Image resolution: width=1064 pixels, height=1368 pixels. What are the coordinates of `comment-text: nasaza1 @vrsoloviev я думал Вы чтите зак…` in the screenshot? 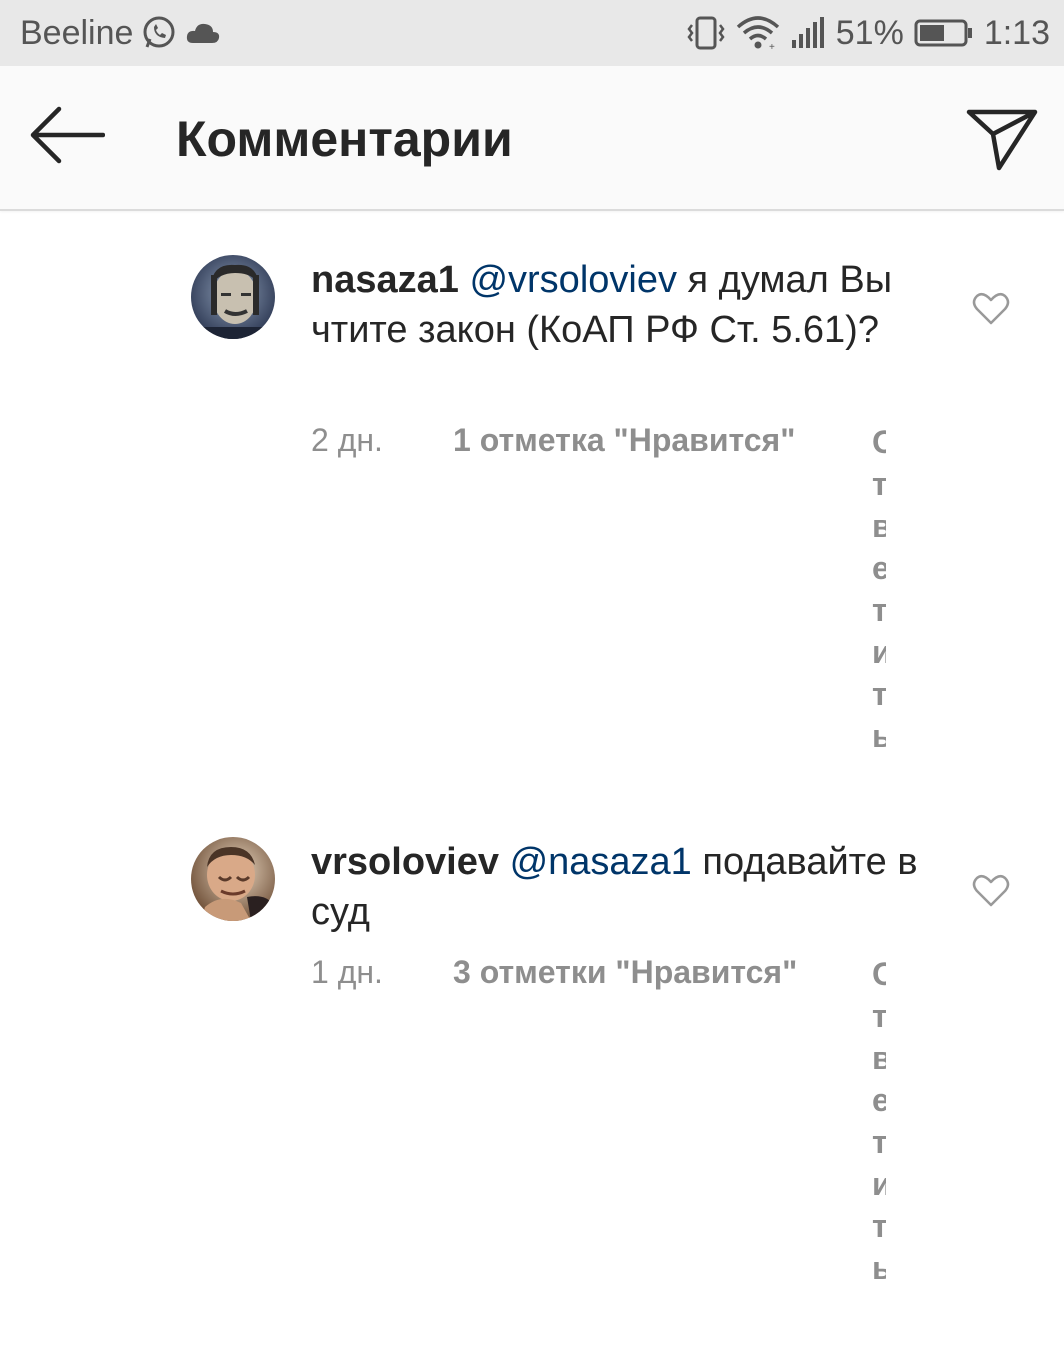 It's located at (621, 305).